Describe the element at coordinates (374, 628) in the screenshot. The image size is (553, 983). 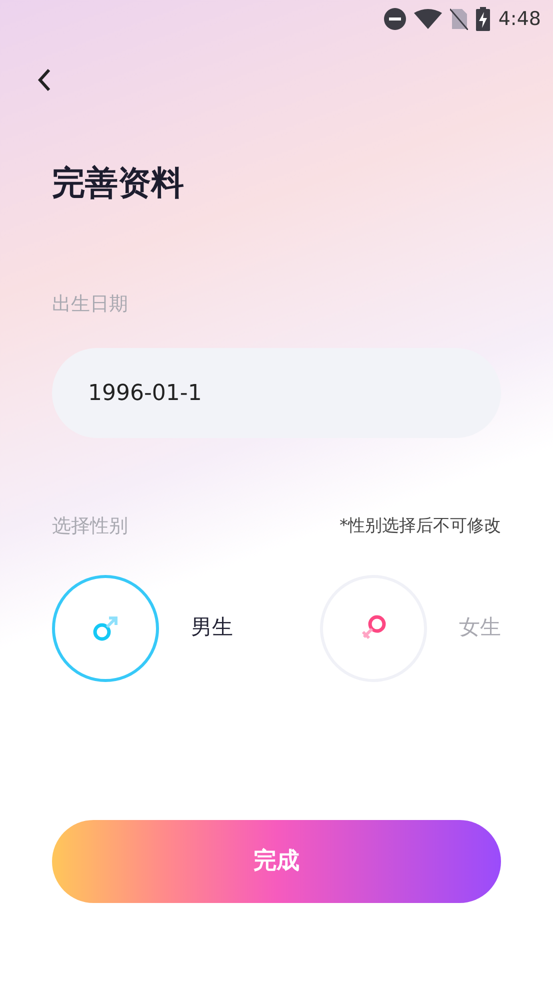
I see `female-icon` at that location.